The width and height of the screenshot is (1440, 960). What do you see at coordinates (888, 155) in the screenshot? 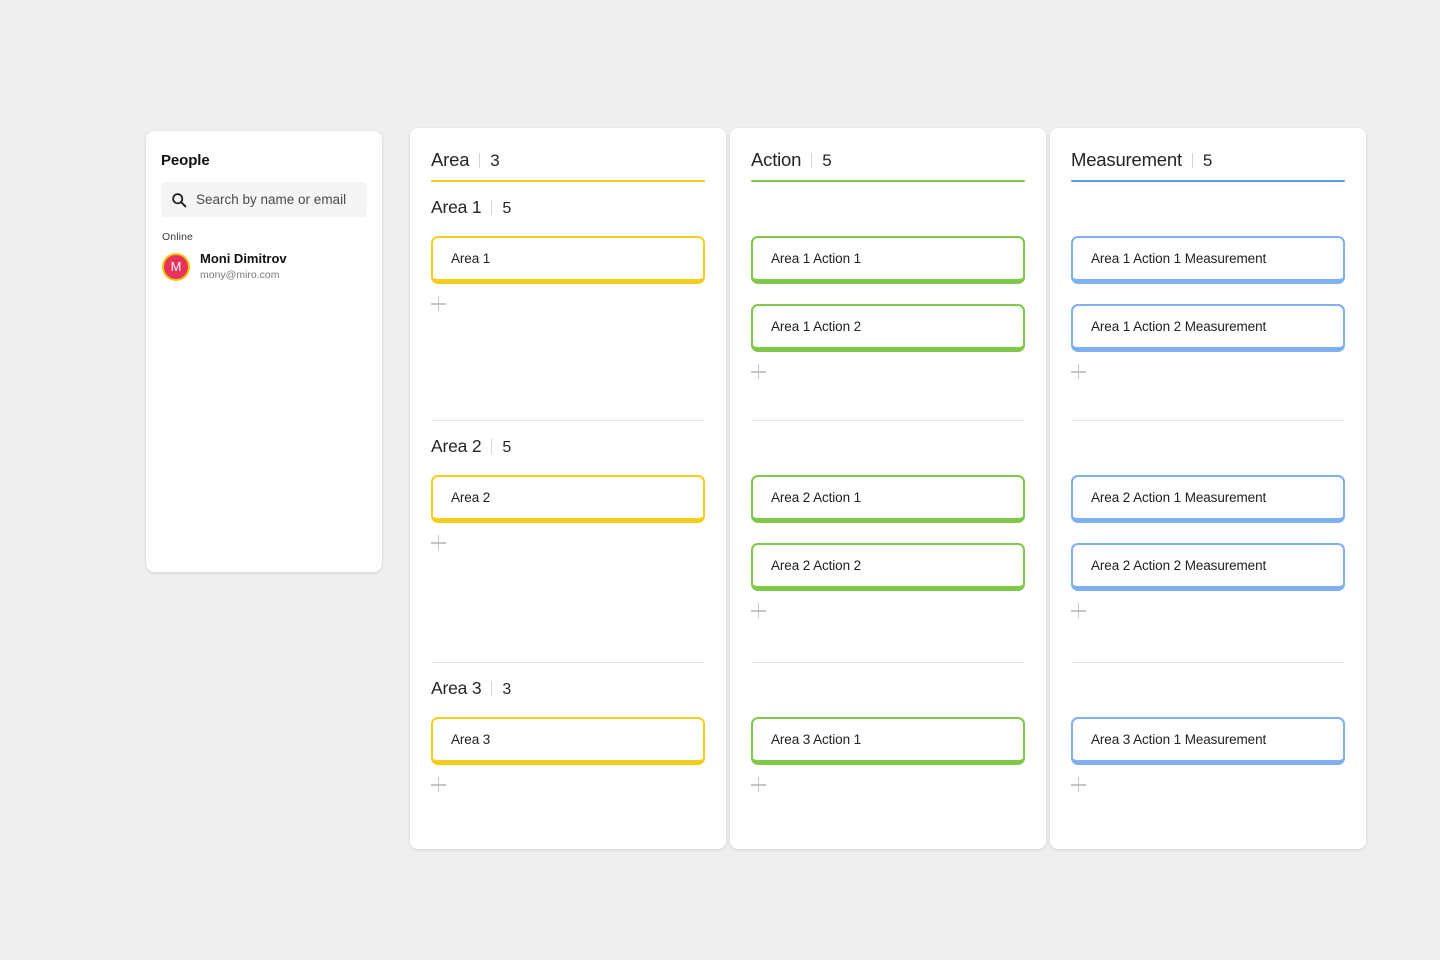
I see `column-header: Action 5` at bounding box center [888, 155].